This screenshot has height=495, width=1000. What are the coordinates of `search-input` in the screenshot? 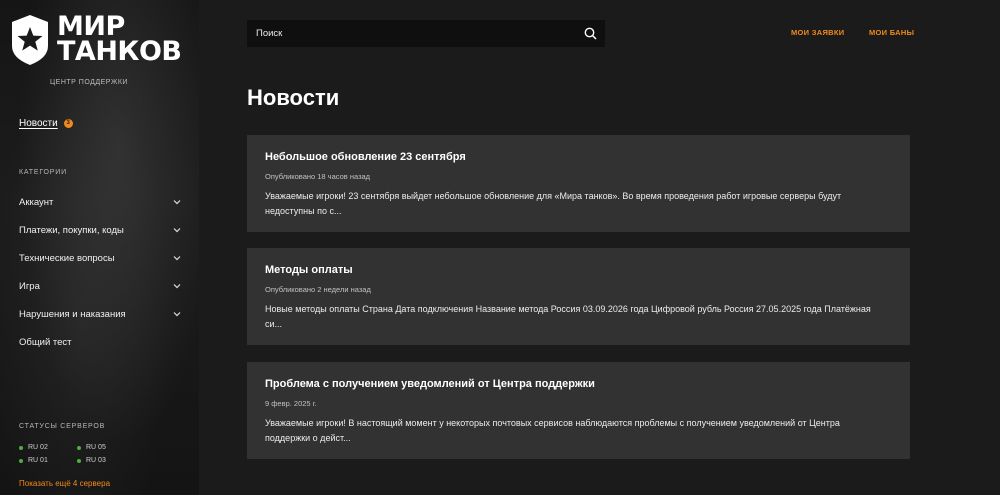 It's located at (415, 33).